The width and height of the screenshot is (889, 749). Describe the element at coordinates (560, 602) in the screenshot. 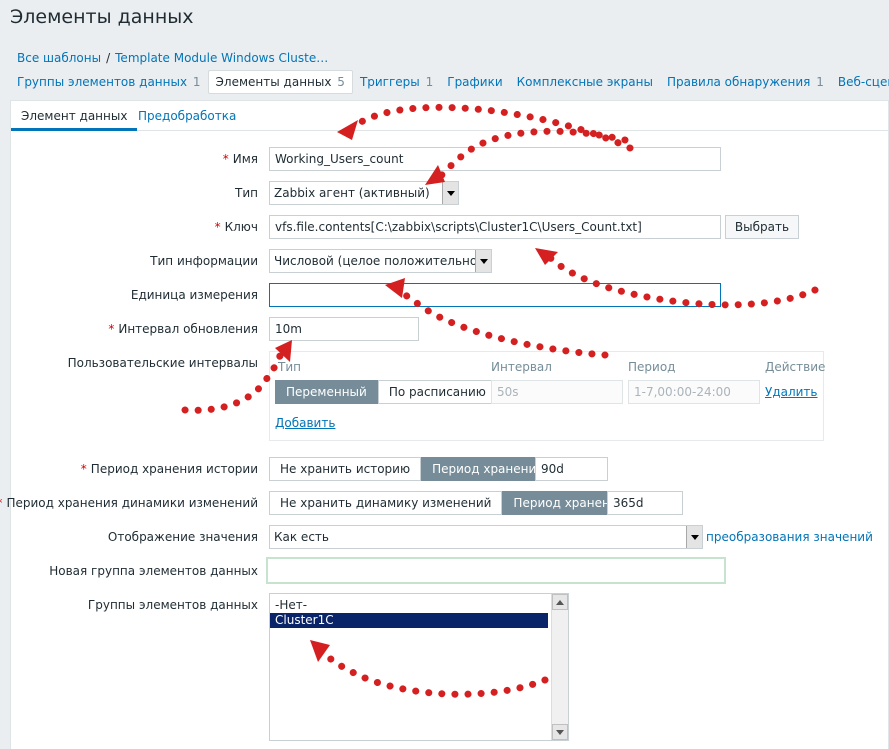

I see `scroll-up-icon` at that location.